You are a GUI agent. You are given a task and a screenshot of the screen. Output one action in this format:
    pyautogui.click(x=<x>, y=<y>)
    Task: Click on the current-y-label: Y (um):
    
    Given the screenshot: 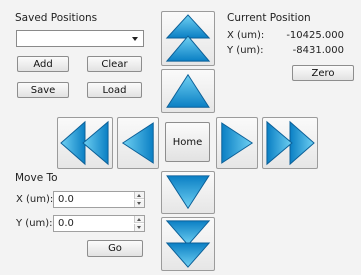 What is the action you would take?
    pyautogui.click(x=245, y=50)
    